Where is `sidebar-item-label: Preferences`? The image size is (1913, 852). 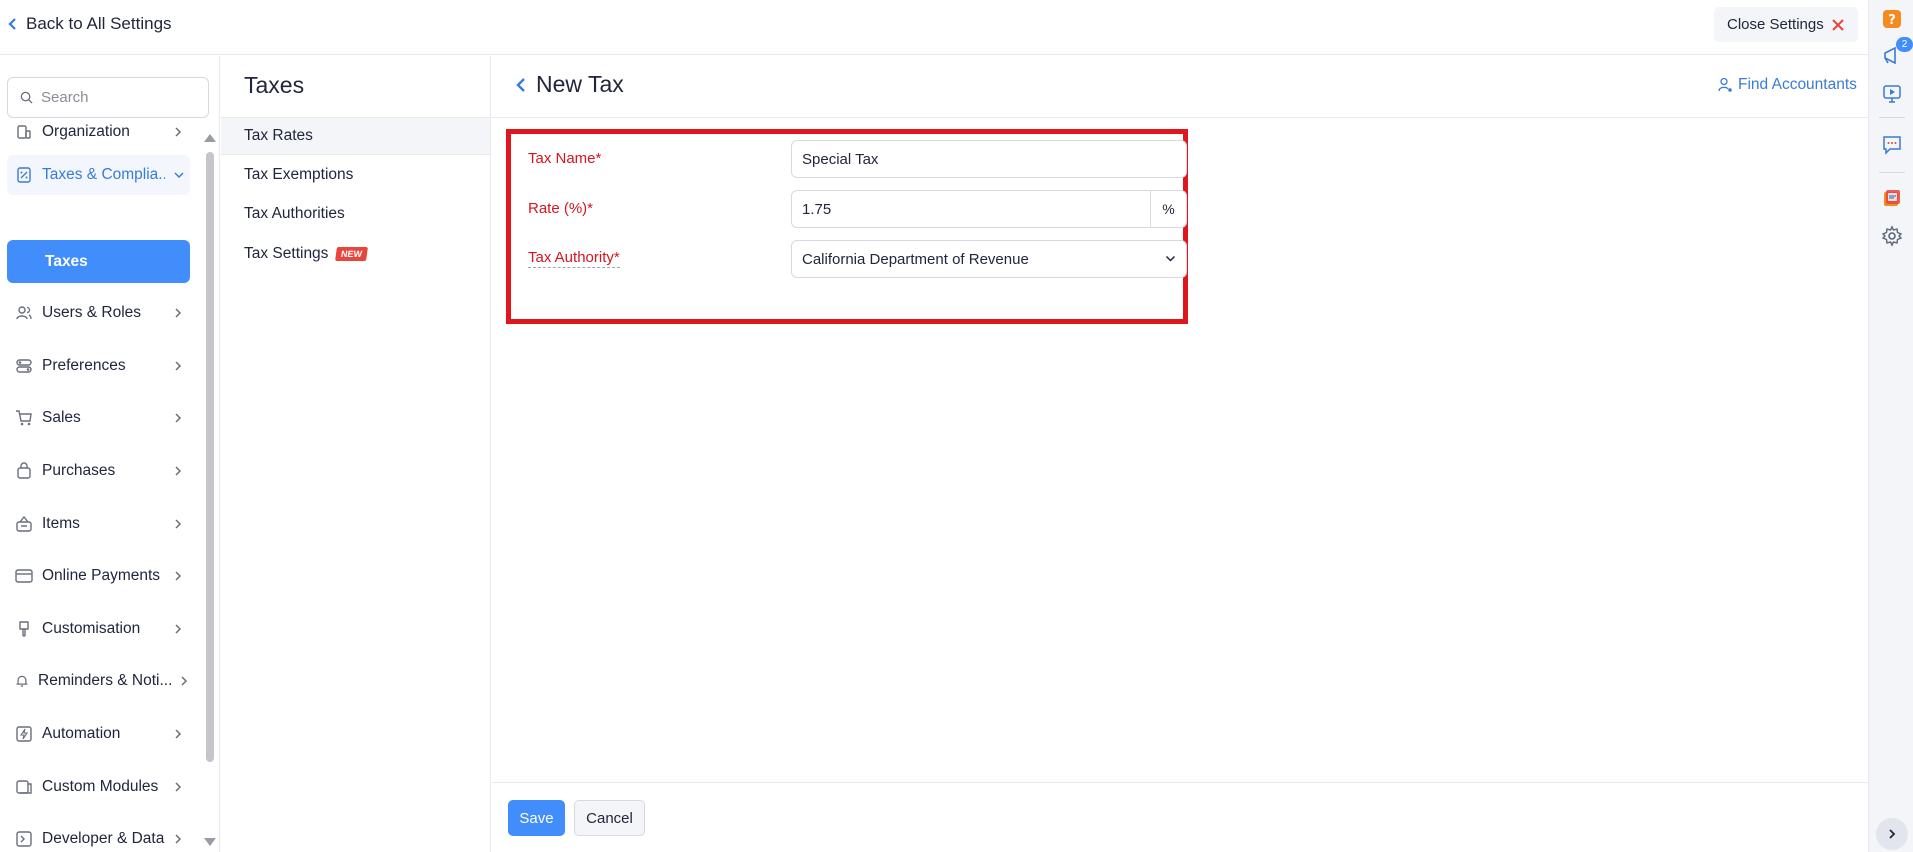
sidebar-item-label: Preferences is located at coordinates (84, 365).